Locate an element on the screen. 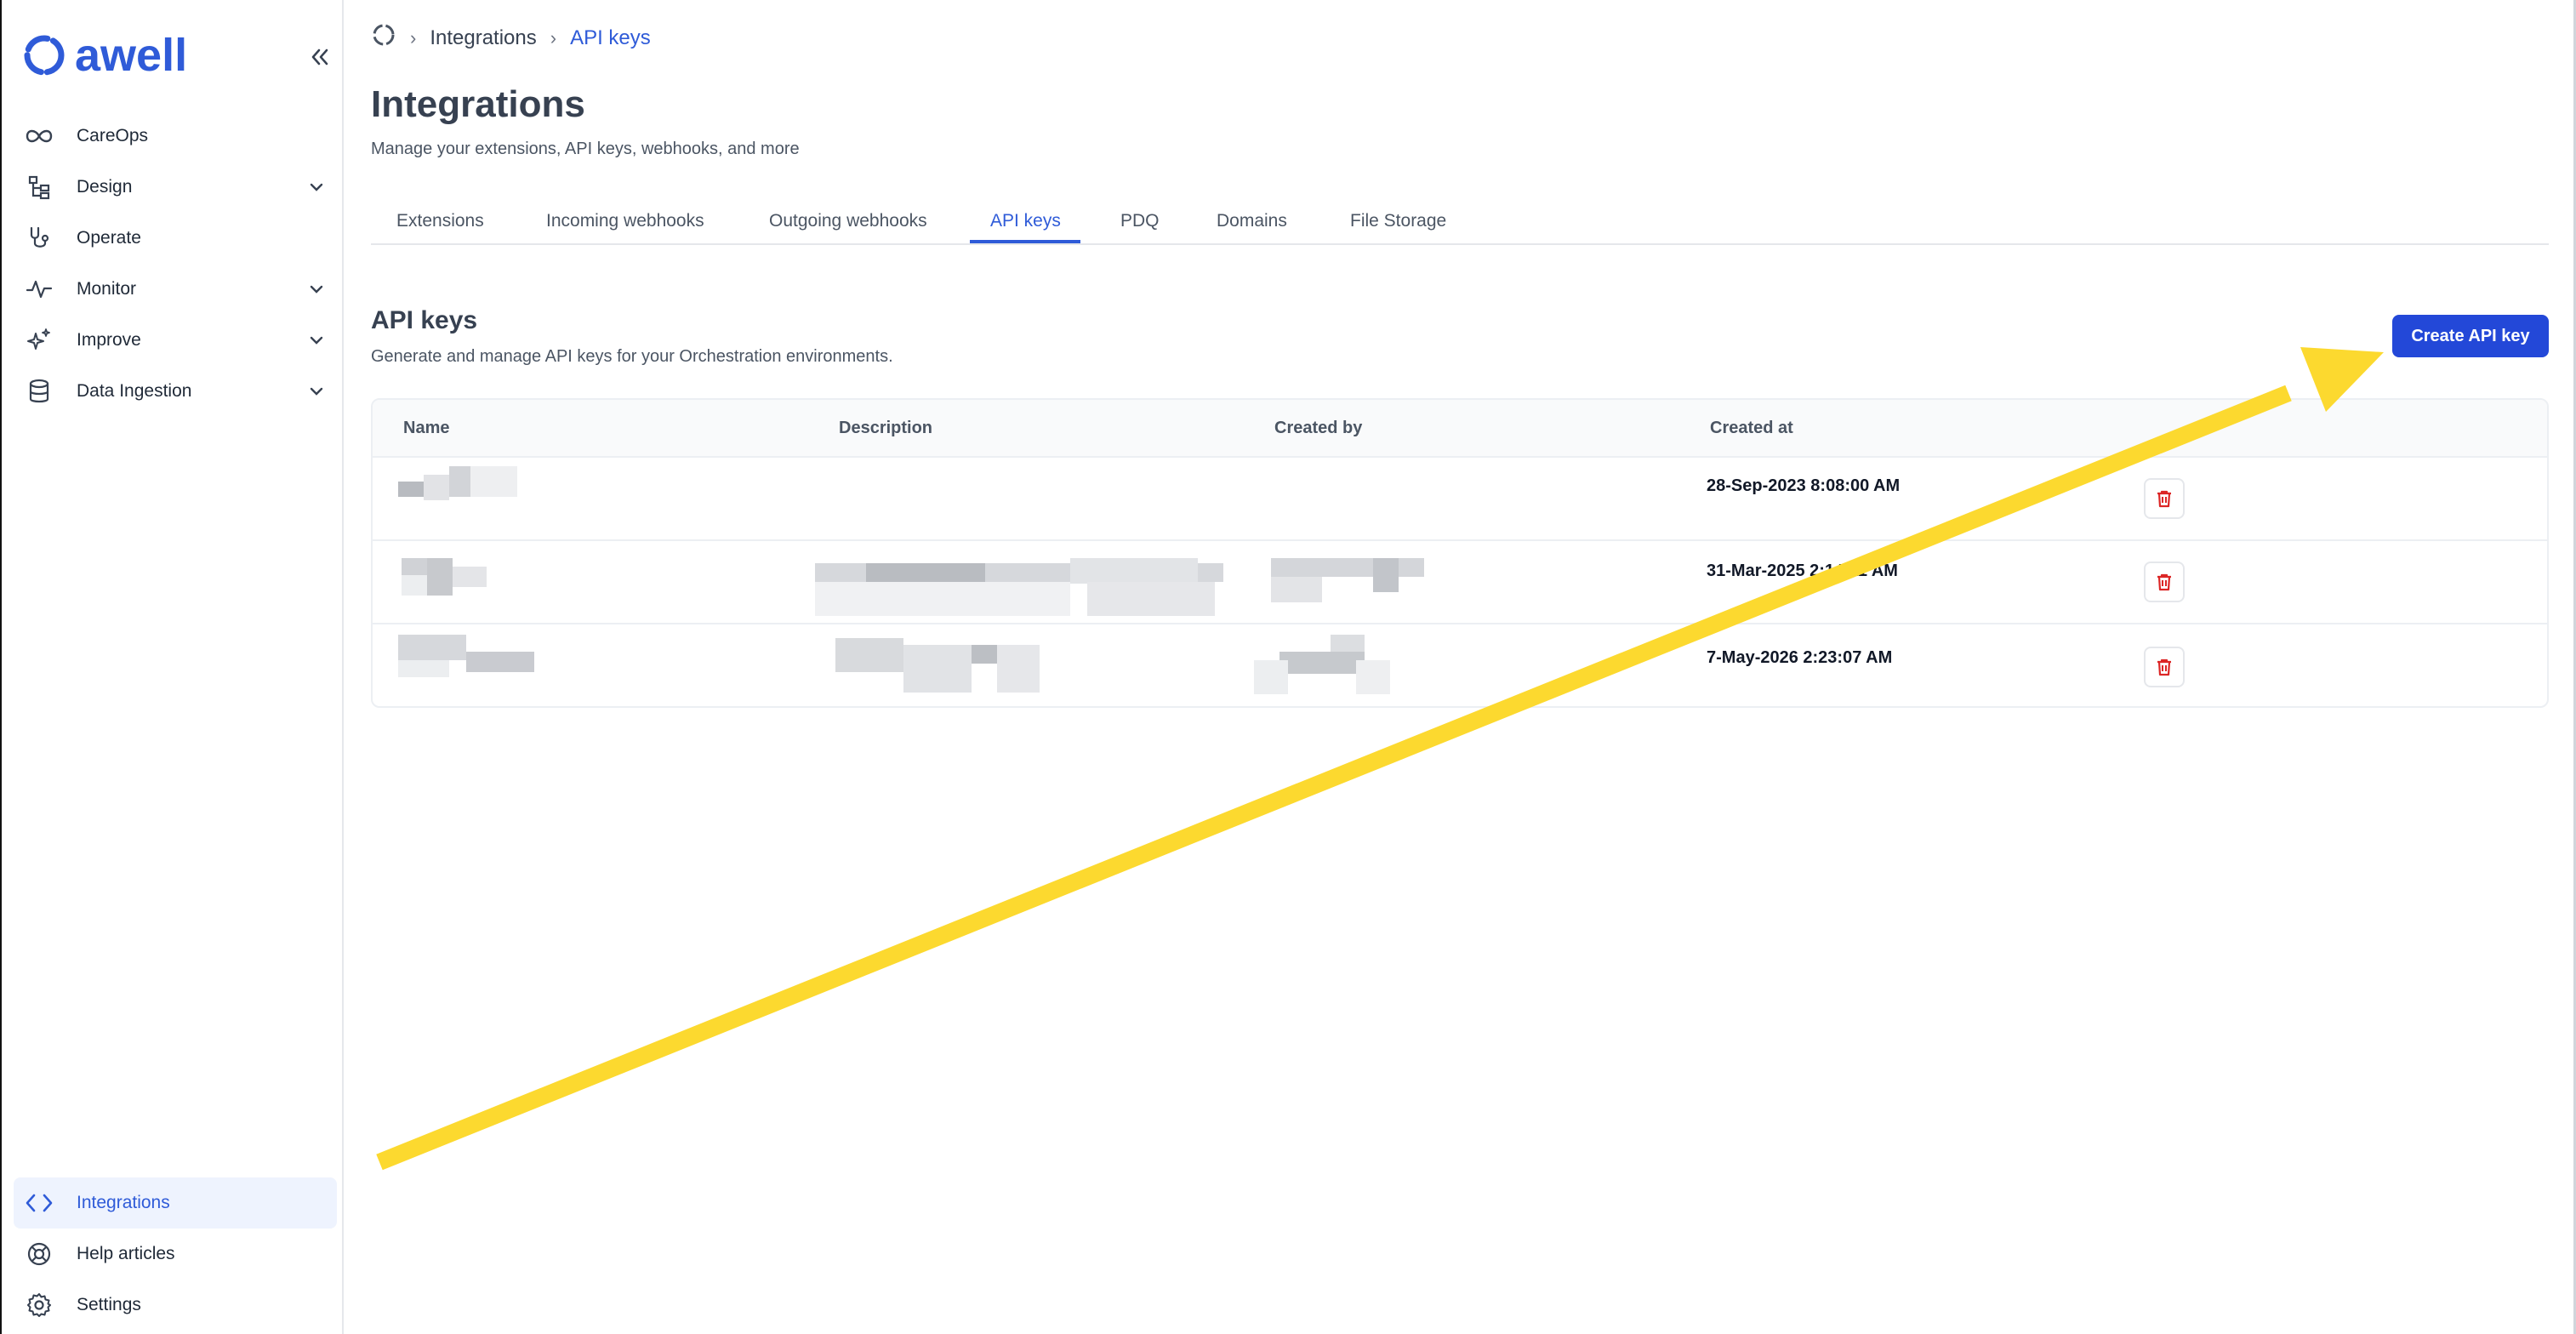 The width and height of the screenshot is (2576, 1334). created-at-cell: 7-May-2026 2:23:07 AM is located at coordinates (1800, 658).